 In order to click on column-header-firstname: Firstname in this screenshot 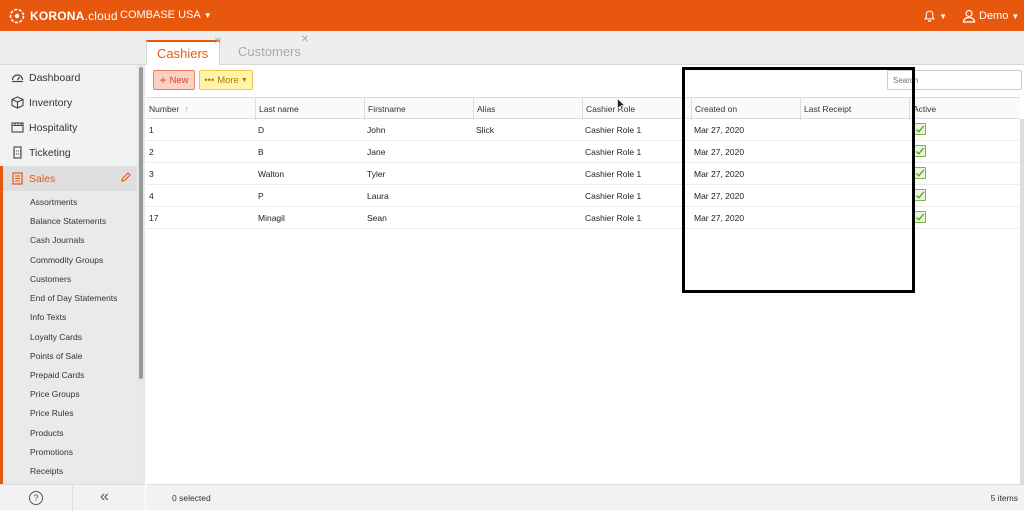, I will do `click(418, 109)`.